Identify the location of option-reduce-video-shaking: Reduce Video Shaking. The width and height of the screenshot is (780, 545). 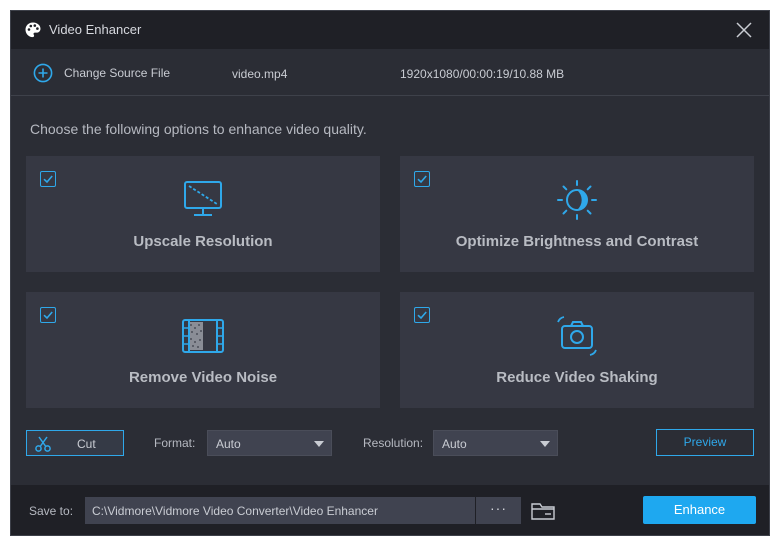
(577, 350).